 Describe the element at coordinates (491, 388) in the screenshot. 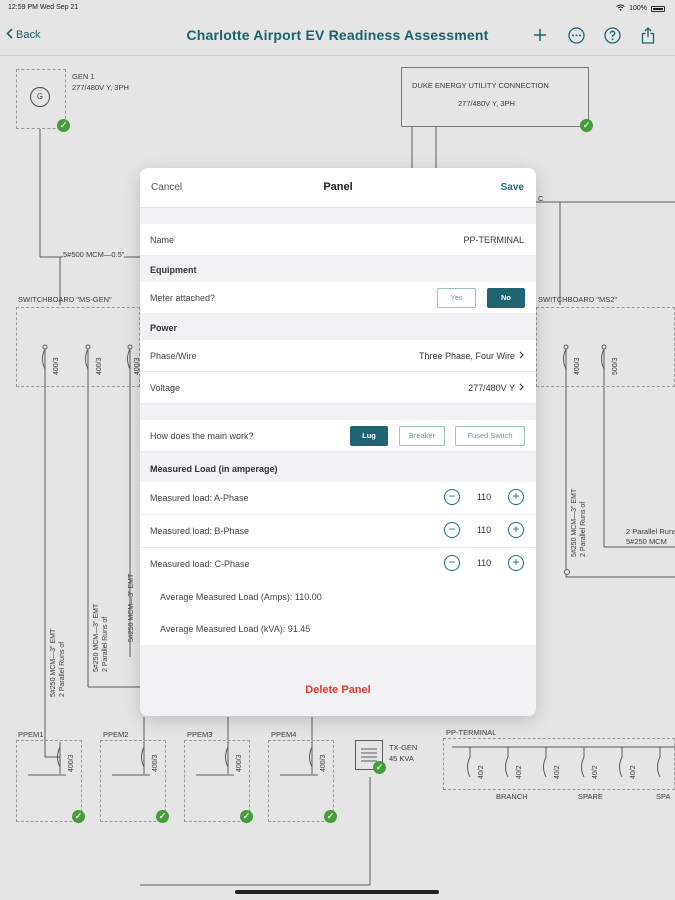

I see `voltage-value-text: 277/480V Y` at that location.